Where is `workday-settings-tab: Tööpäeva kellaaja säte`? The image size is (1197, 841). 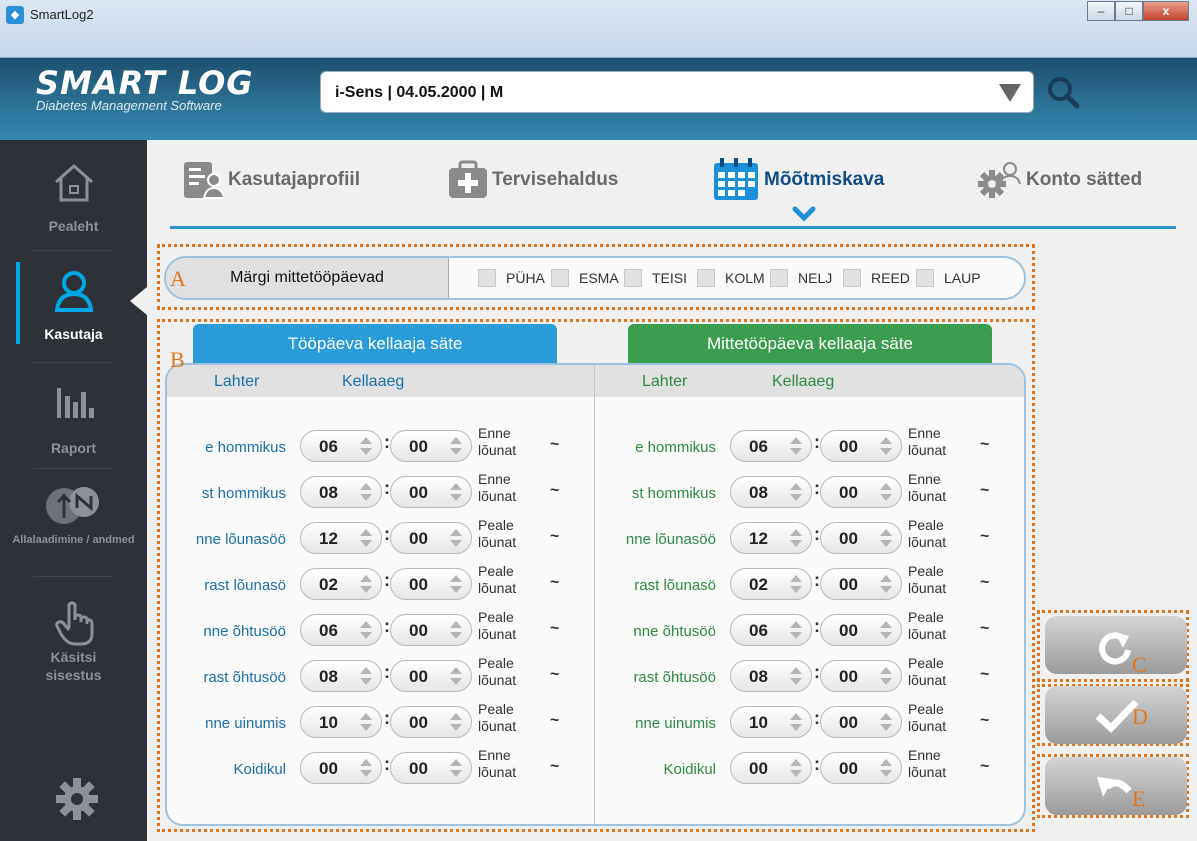
workday-settings-tab: Tööpäeva kellaaja säte is located at coordinates (375, 344).